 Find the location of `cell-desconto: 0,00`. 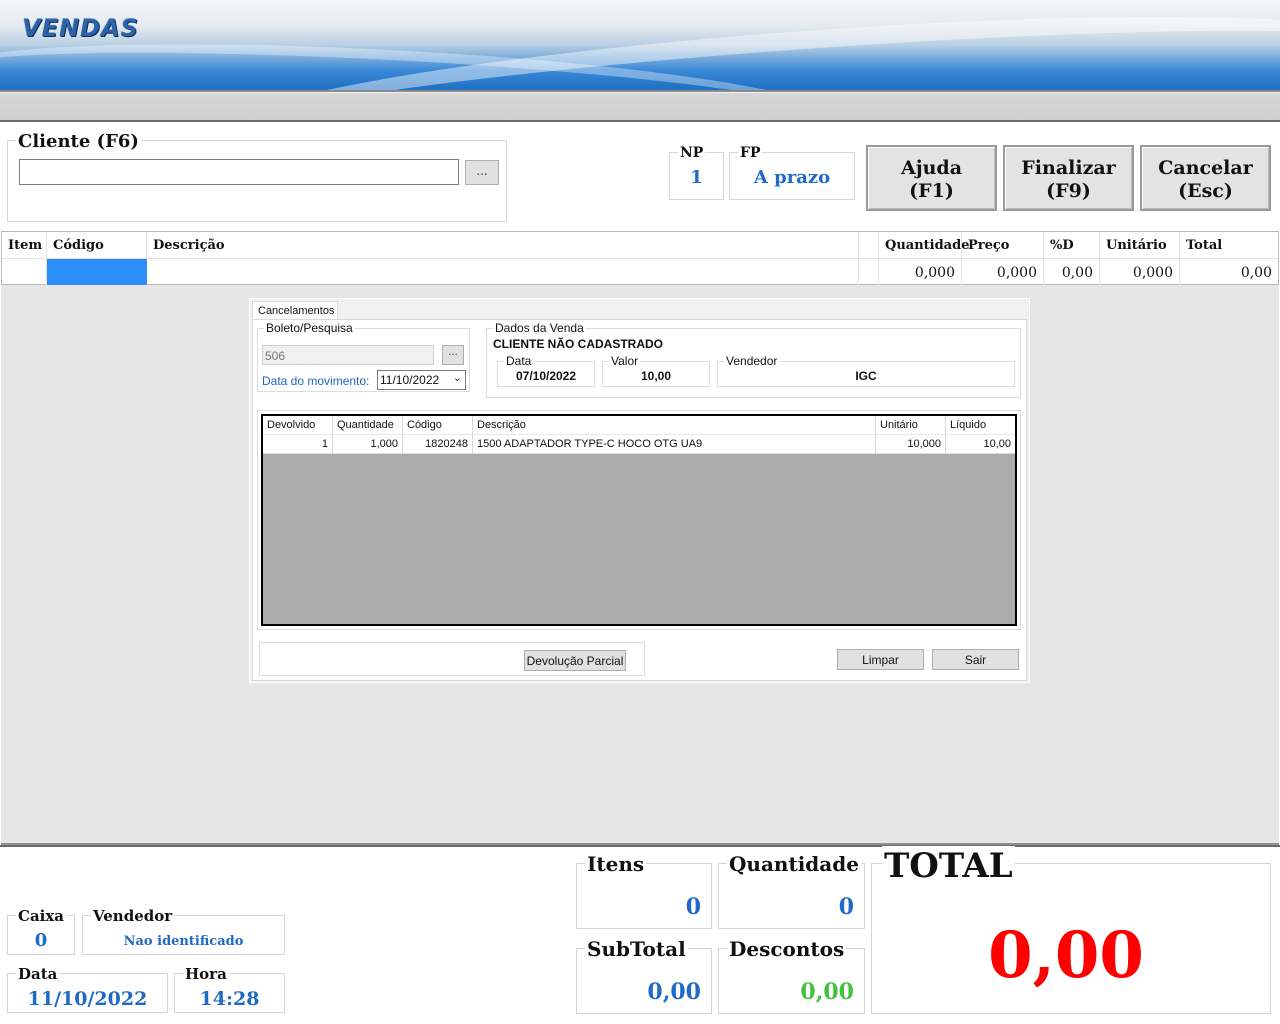

cell-desconto: 0,00 is located at coordinates (1072, 272).